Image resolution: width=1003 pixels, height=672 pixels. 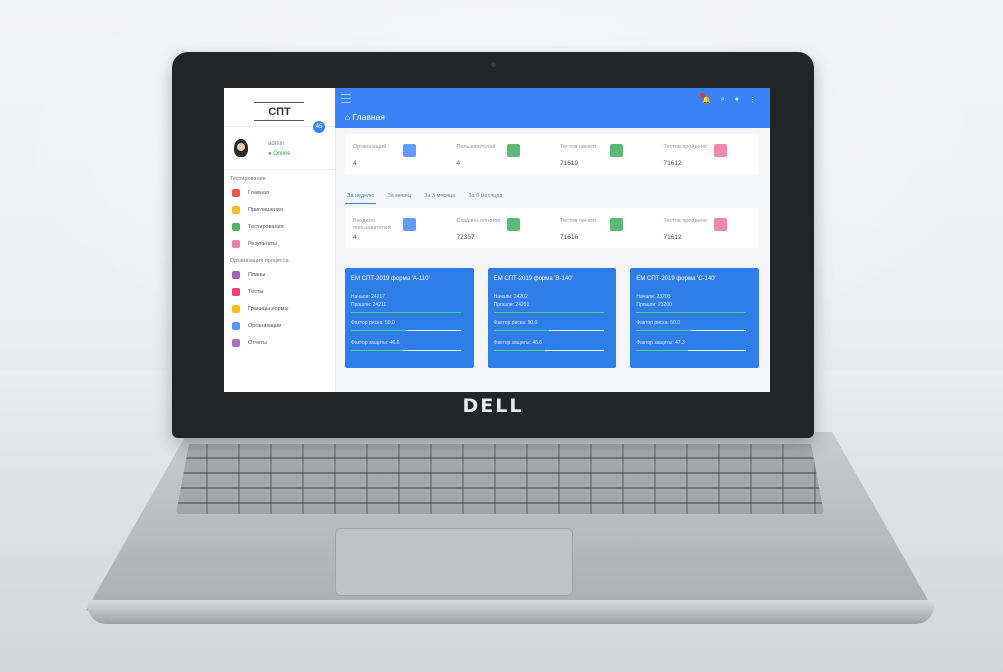 What do you see at coordinates (737, 100) in the screenshot?
I see `user-menu-icon: ●` at bounding box center [737, 100].